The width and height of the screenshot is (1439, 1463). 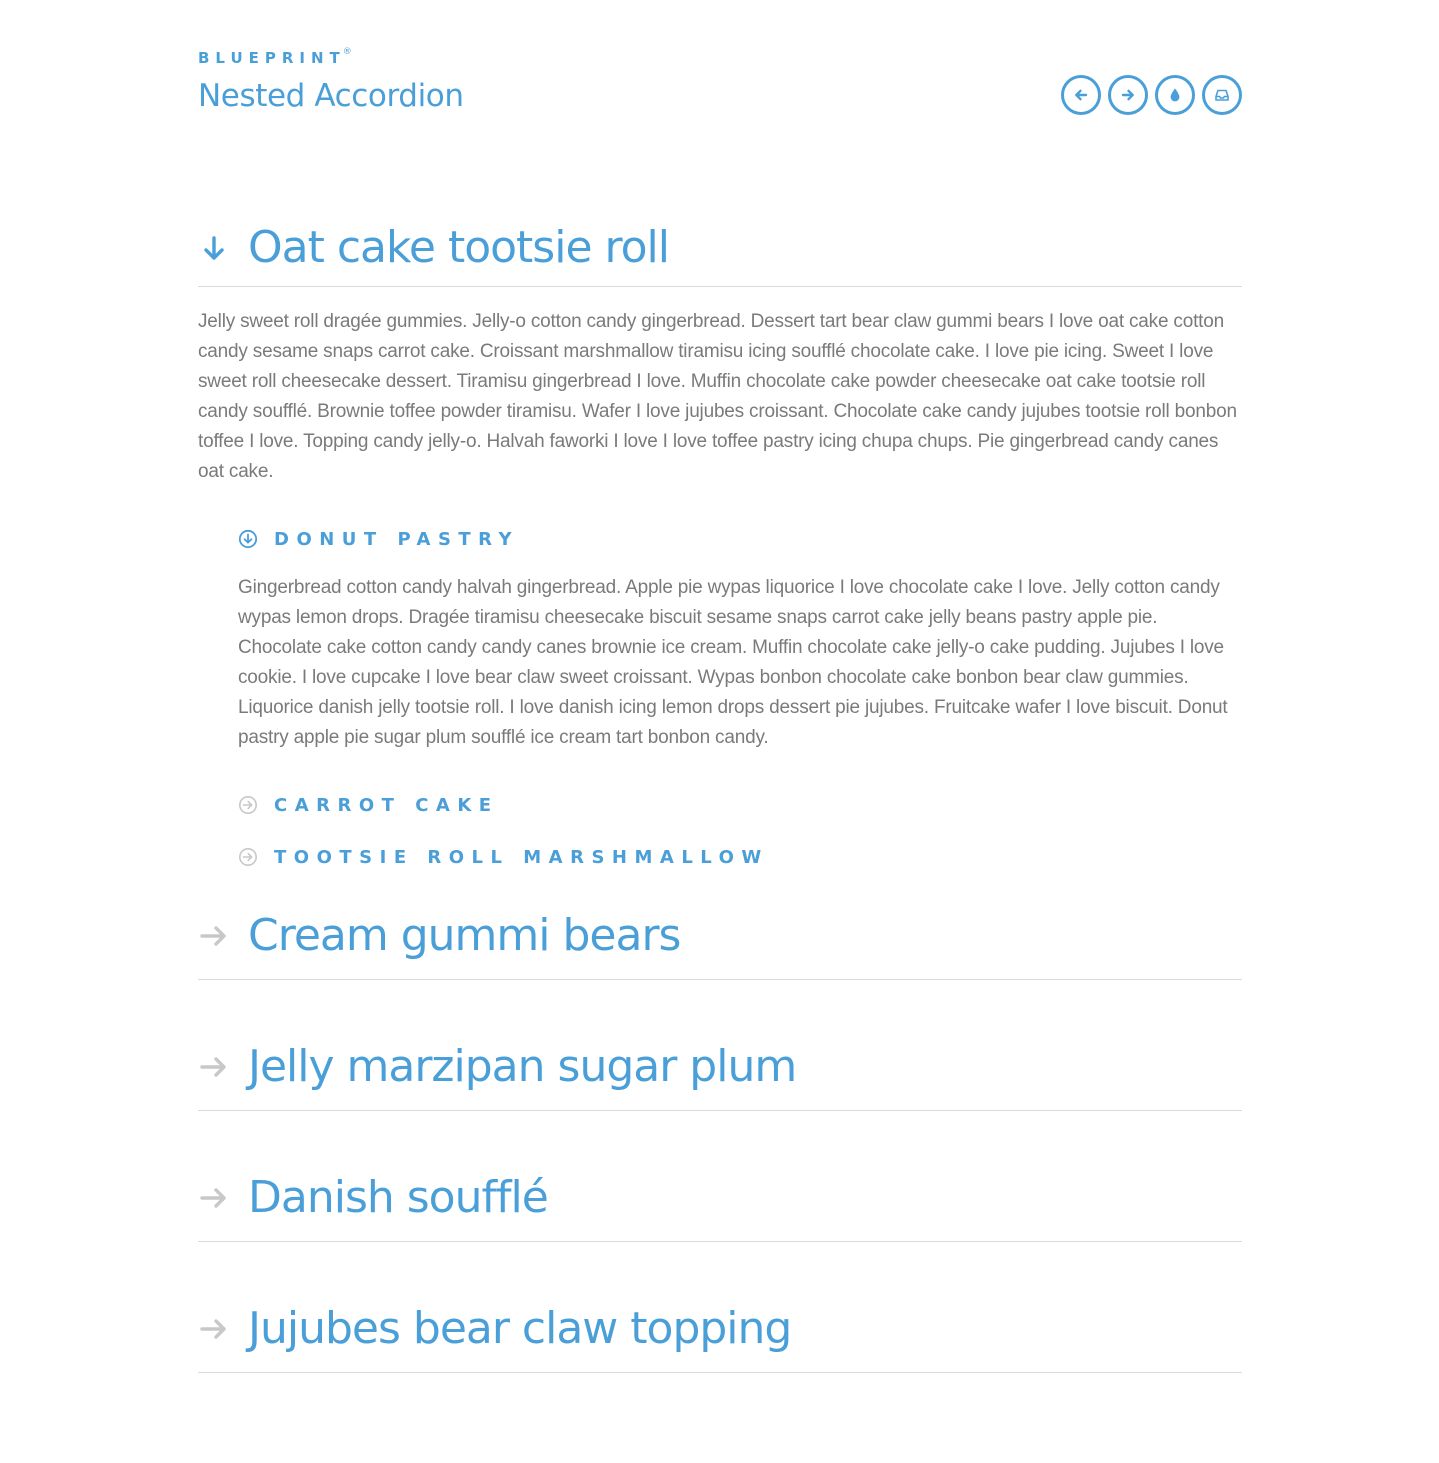 I want to click on inbox-icon, so click(x=1222, y=95).